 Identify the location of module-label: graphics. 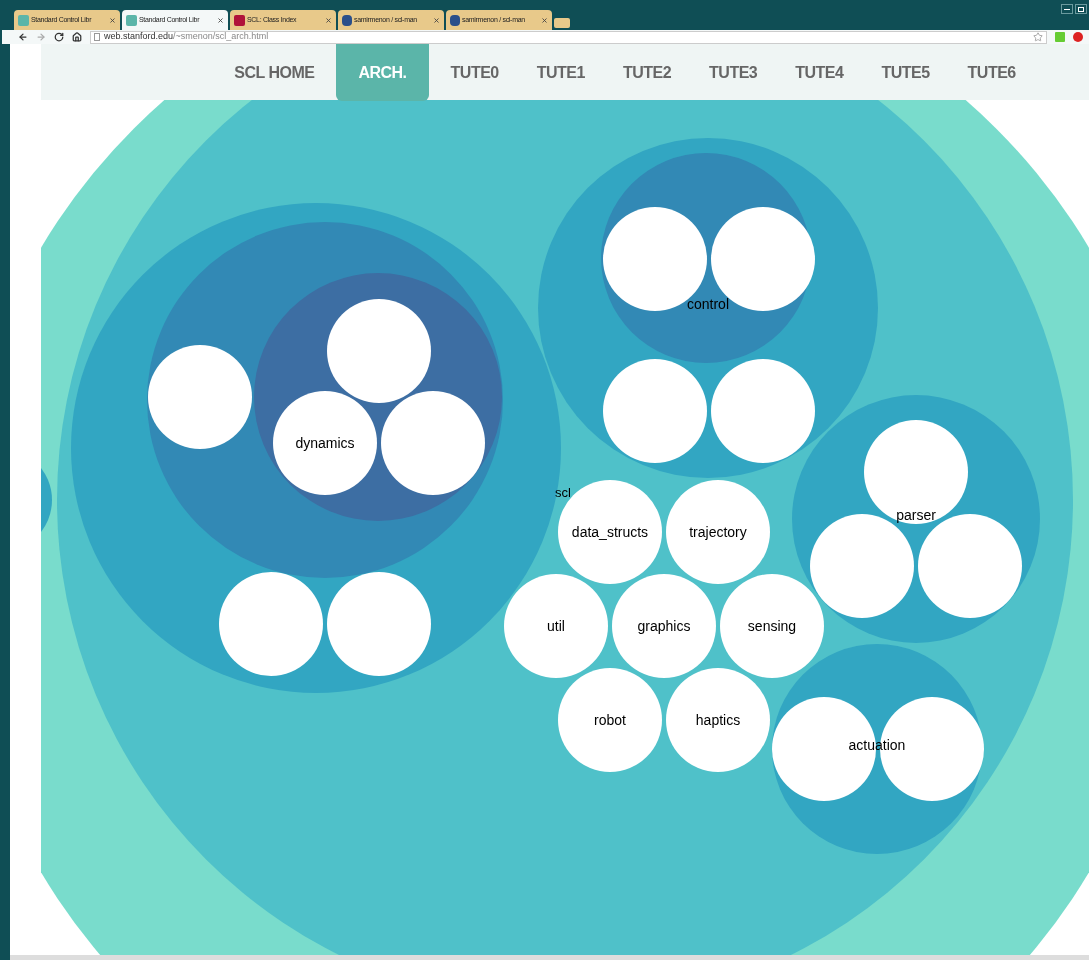
(664, 626).